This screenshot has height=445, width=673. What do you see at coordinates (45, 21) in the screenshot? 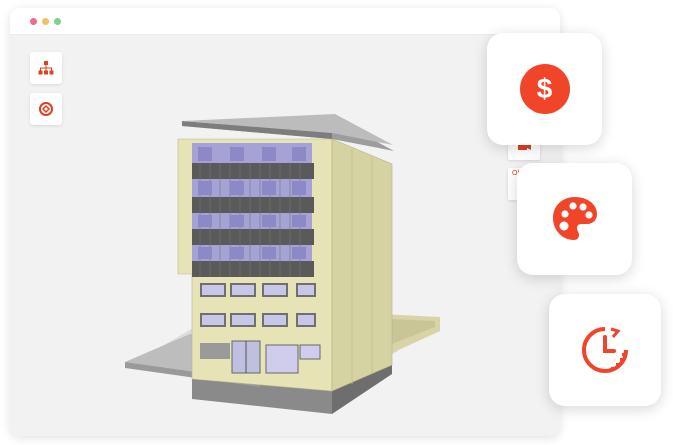
I see `minimize-dot` at bounding box center [45, 21].